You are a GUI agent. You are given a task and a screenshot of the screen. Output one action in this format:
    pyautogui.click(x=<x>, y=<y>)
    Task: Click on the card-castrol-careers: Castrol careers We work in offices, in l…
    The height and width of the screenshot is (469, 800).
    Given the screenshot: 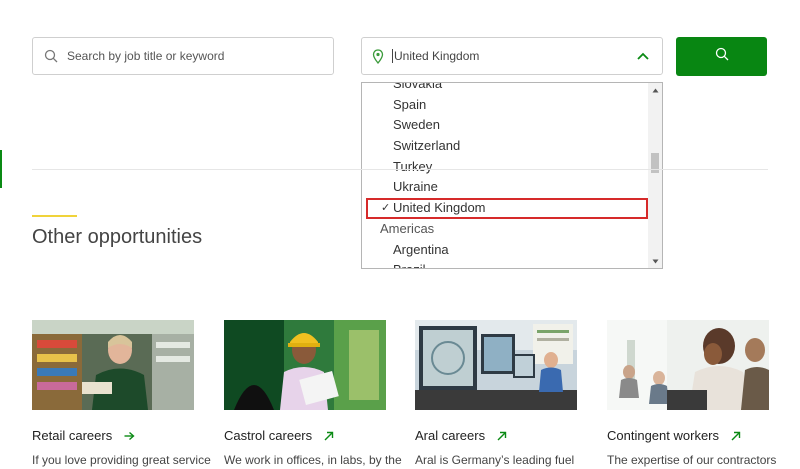 What is the action you would take?
    pyautogui.click(x=313, y=393)
    